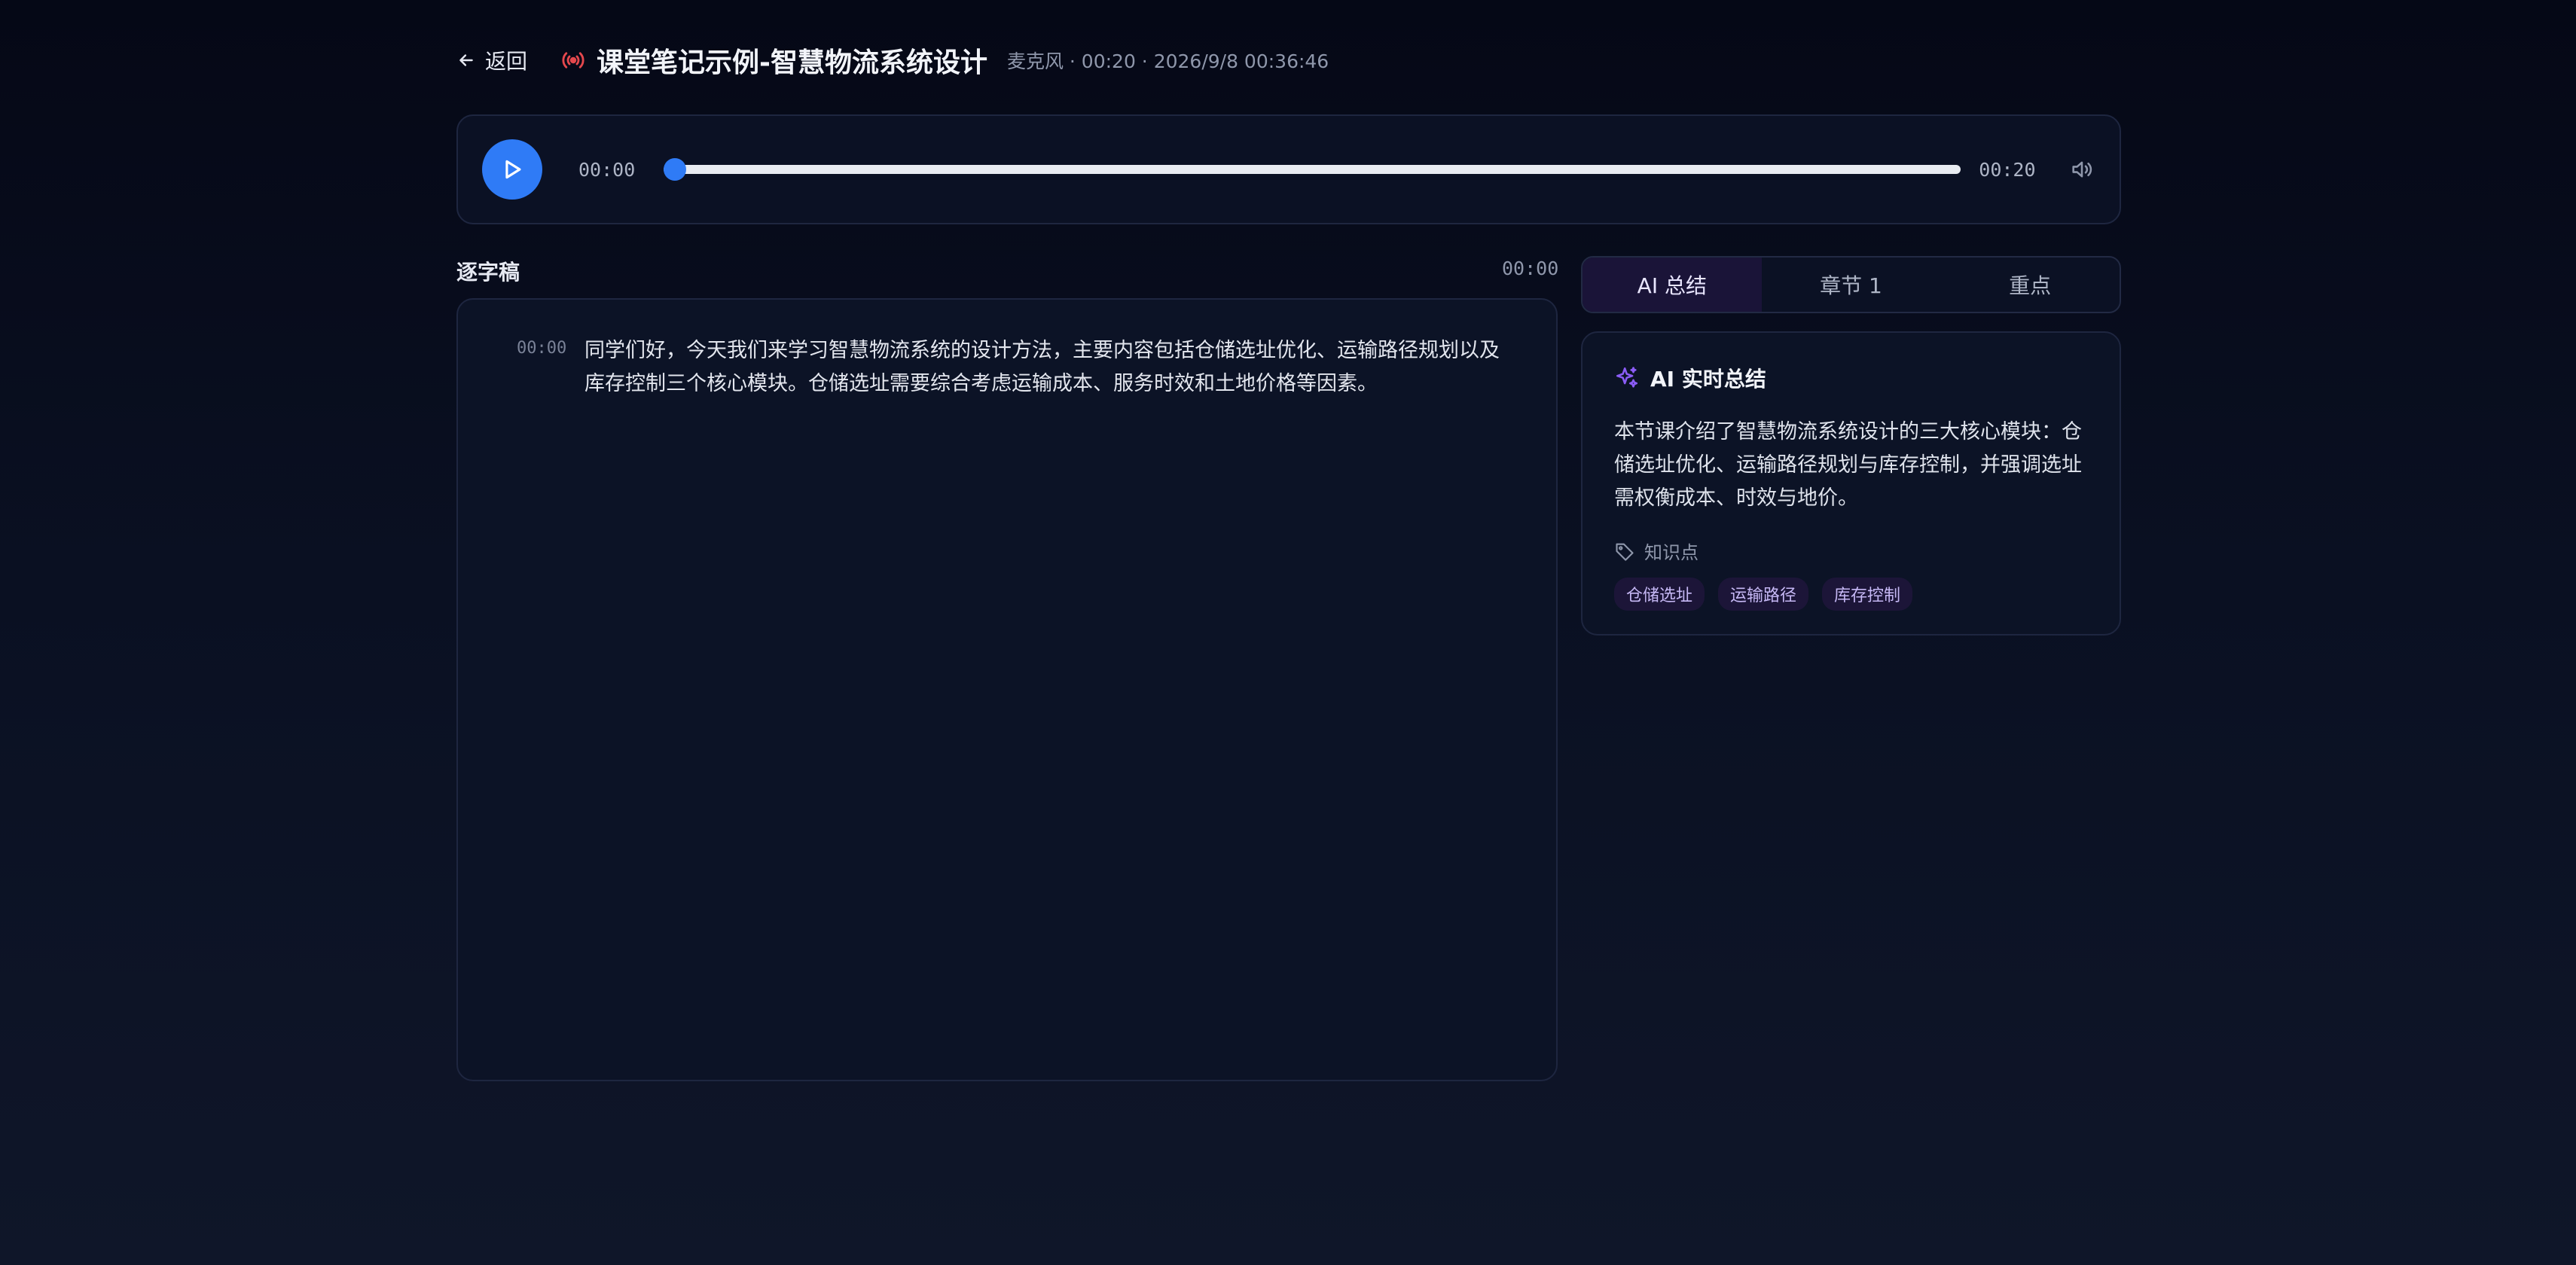  I want to click on knowledge-points-label: 知识点, so click(1672, 552).